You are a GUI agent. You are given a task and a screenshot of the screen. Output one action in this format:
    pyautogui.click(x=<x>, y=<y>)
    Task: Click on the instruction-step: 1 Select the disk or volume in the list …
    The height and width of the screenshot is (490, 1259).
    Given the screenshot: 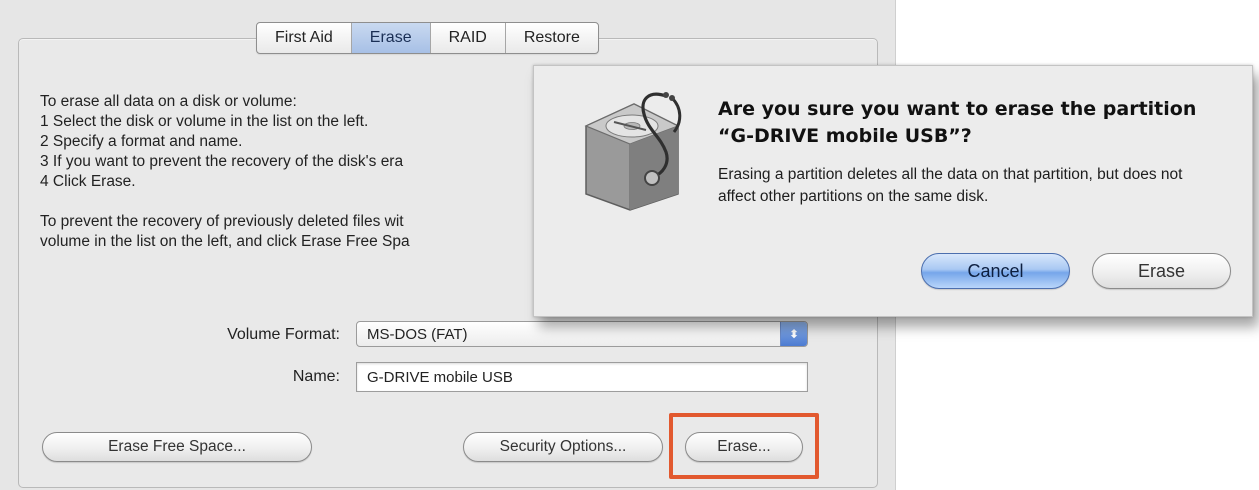 What is the action you would take?
    pyautogui.click(x=204, y=121)
    